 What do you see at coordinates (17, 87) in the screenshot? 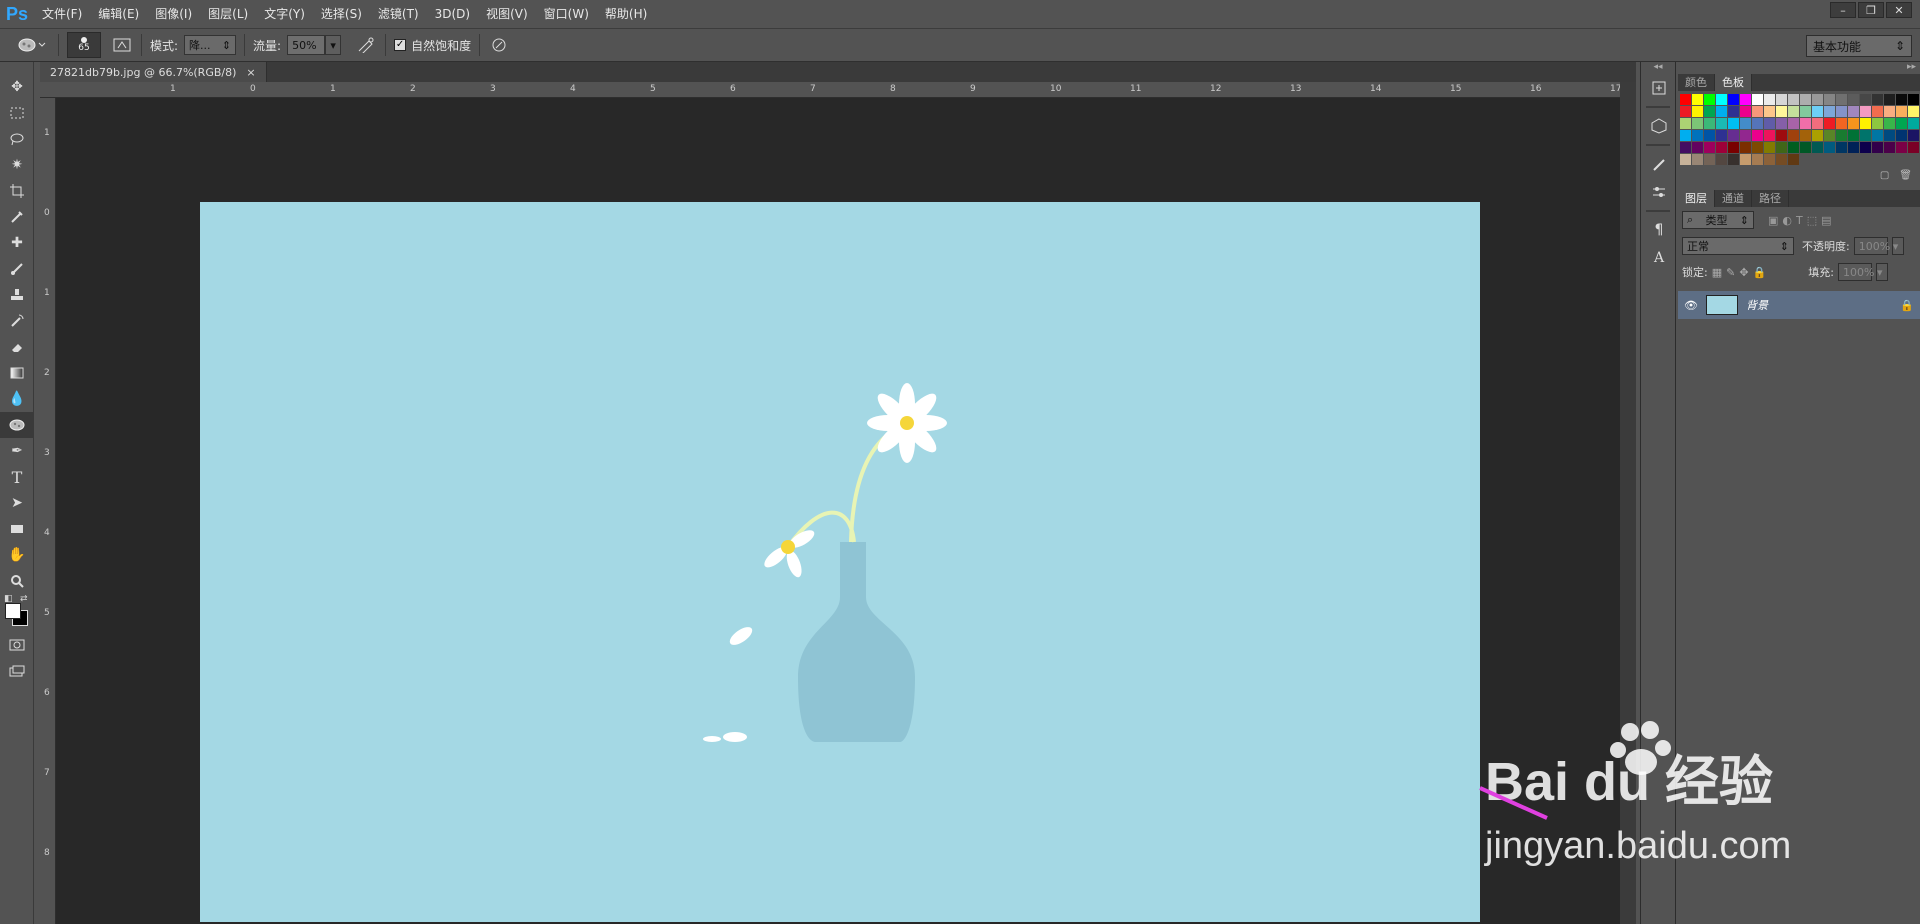
I see `move-tool-icon: ✥` at bounding box center [17, 87].